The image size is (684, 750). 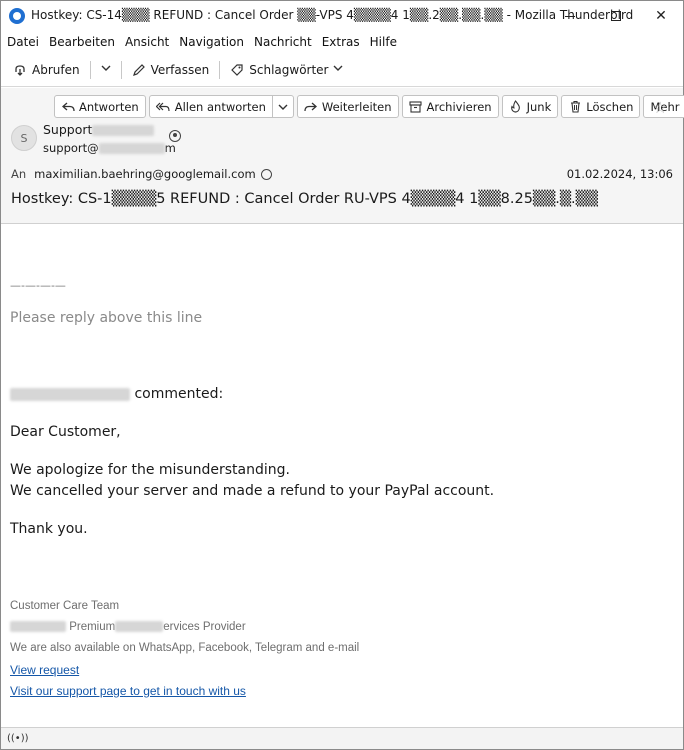 What do you see at coordinates (23, 42) in the screenshot?
I see `menu-datei: Datei` at bounding box center [23, 42].